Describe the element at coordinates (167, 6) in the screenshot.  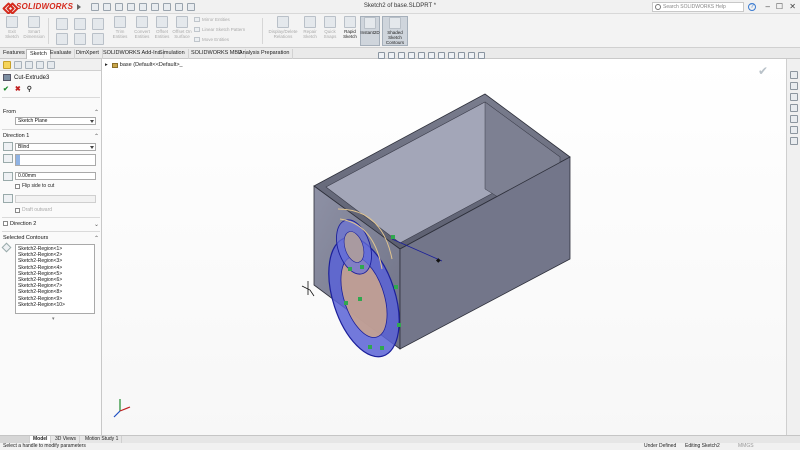
I see `rebuild-icon` at that location.